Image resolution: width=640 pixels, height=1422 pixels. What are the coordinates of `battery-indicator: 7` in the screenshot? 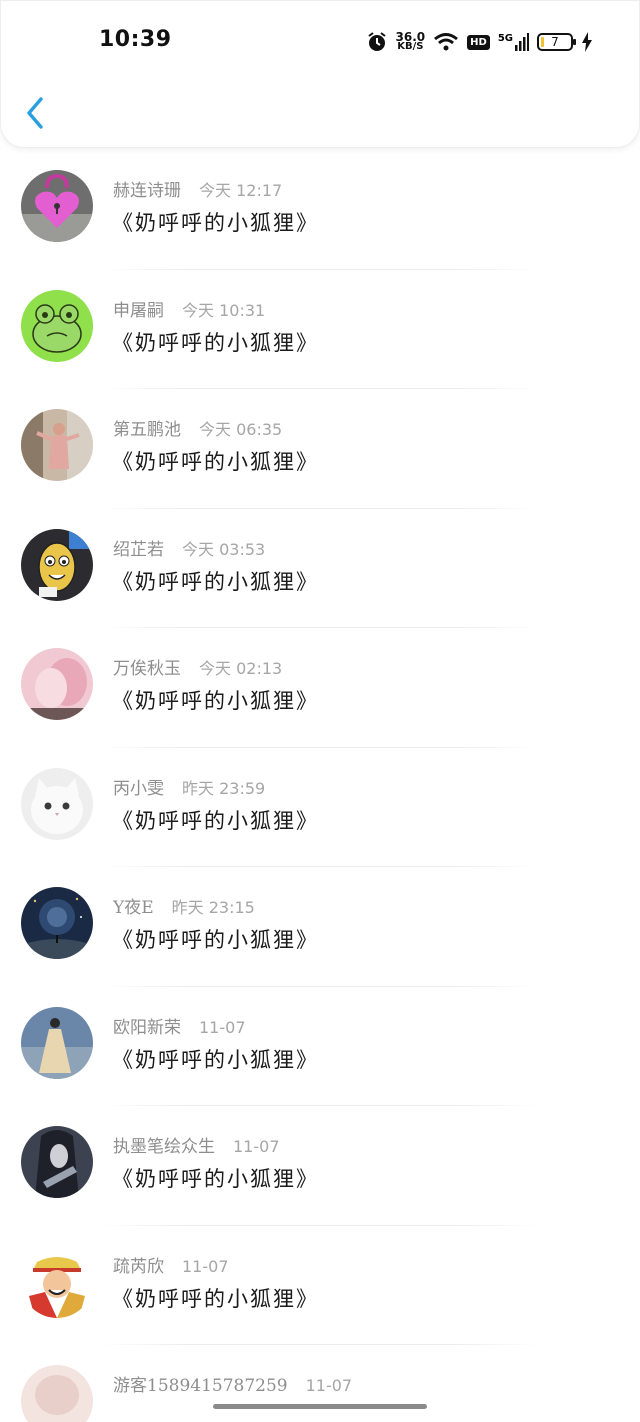 It's located at (556, 42).